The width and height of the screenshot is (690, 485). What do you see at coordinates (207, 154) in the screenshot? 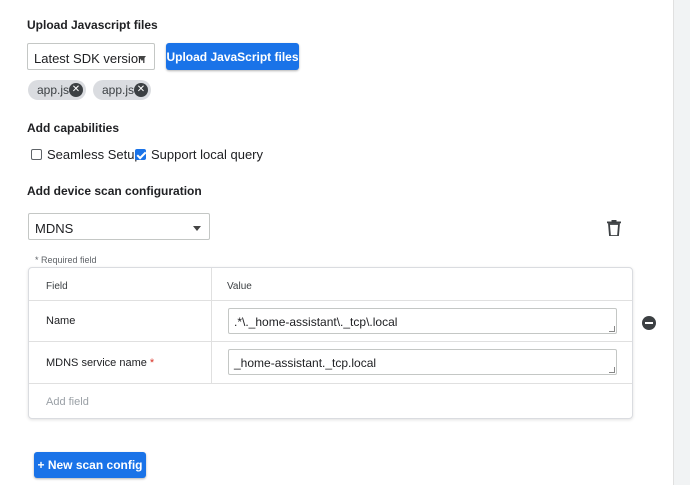
I see `support-local-query-label: Support local query` at bounding box center [207, 154].